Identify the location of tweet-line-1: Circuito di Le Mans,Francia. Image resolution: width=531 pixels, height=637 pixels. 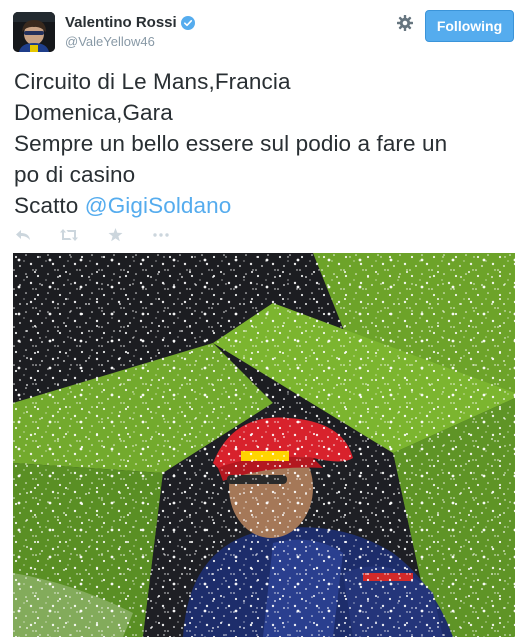
(152, 81).